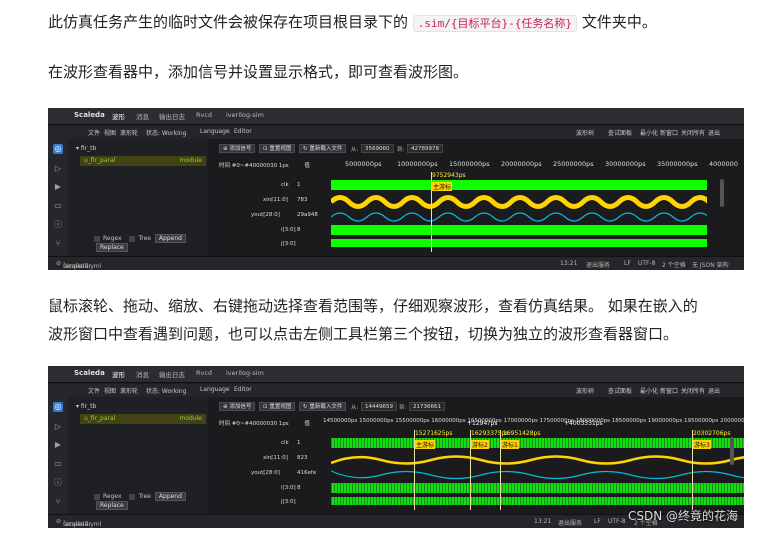  I want to click on ruler-tick: 35000000ps, so click(677, 164).